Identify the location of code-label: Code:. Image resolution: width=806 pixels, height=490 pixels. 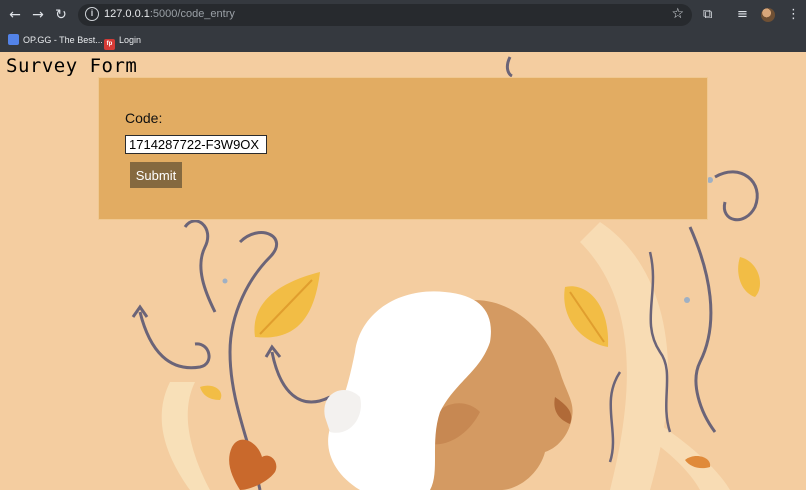
(144, 118).